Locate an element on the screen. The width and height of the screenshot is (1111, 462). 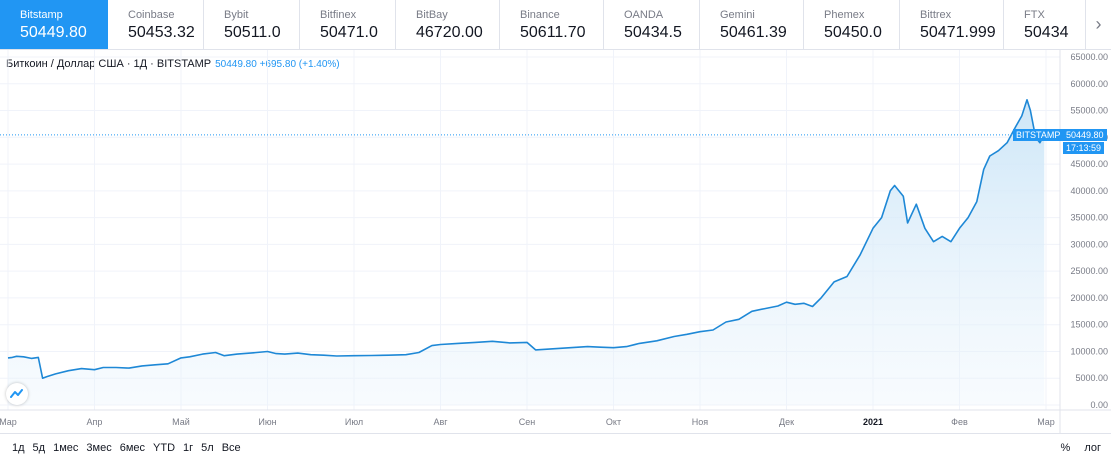
exchange-price: 50453.32 is located at coordinates (161, 32).